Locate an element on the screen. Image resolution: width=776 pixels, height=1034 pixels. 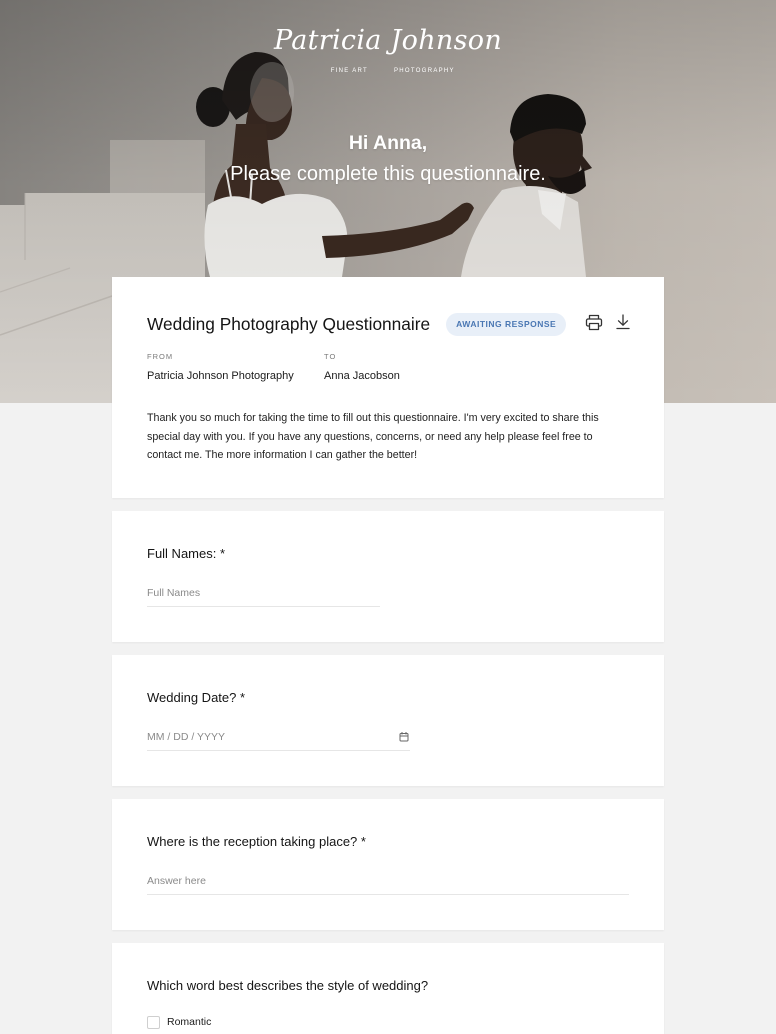
printer-icon is located at coordinates (594, 322).